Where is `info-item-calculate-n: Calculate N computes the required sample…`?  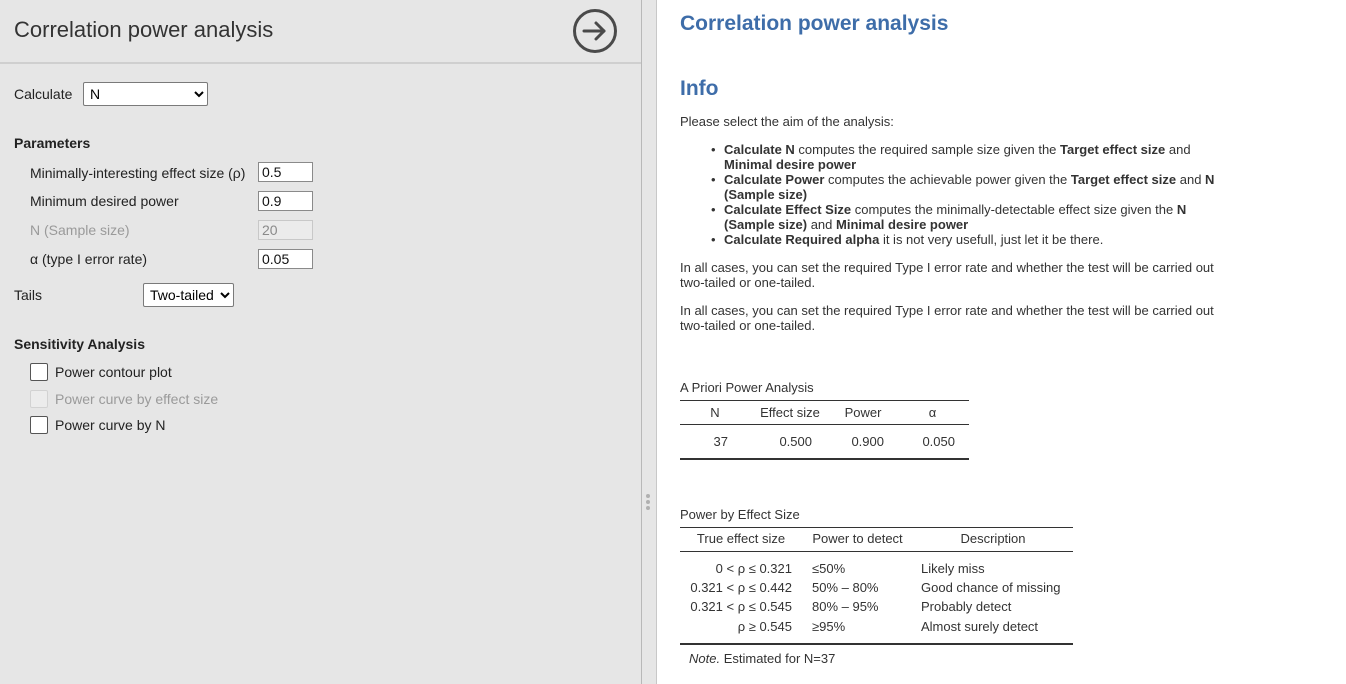 info-item-calculate-n: Calculate N computes the required sample… is located at coordinates (970, 157).